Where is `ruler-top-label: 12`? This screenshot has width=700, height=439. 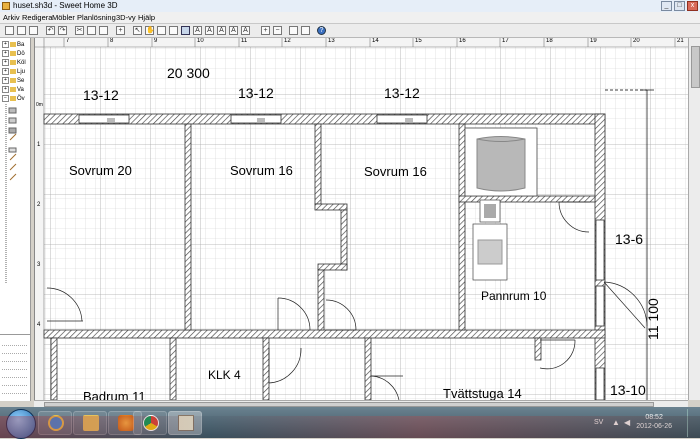 ruler-top-label: 12 is located at coordinates (287, 41).